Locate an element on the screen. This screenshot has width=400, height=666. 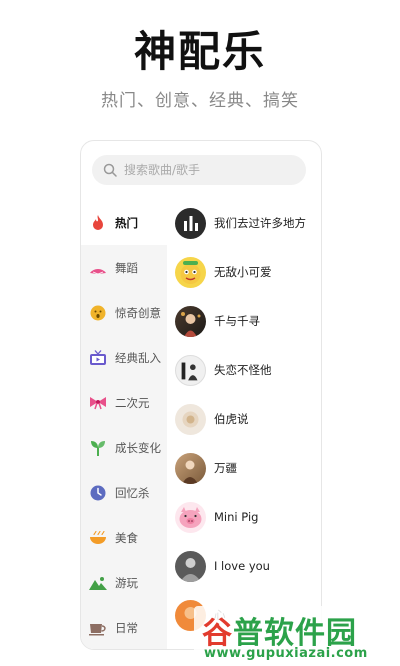
sidebar-item-label: 二次元 is located at coordinates (132, 403).